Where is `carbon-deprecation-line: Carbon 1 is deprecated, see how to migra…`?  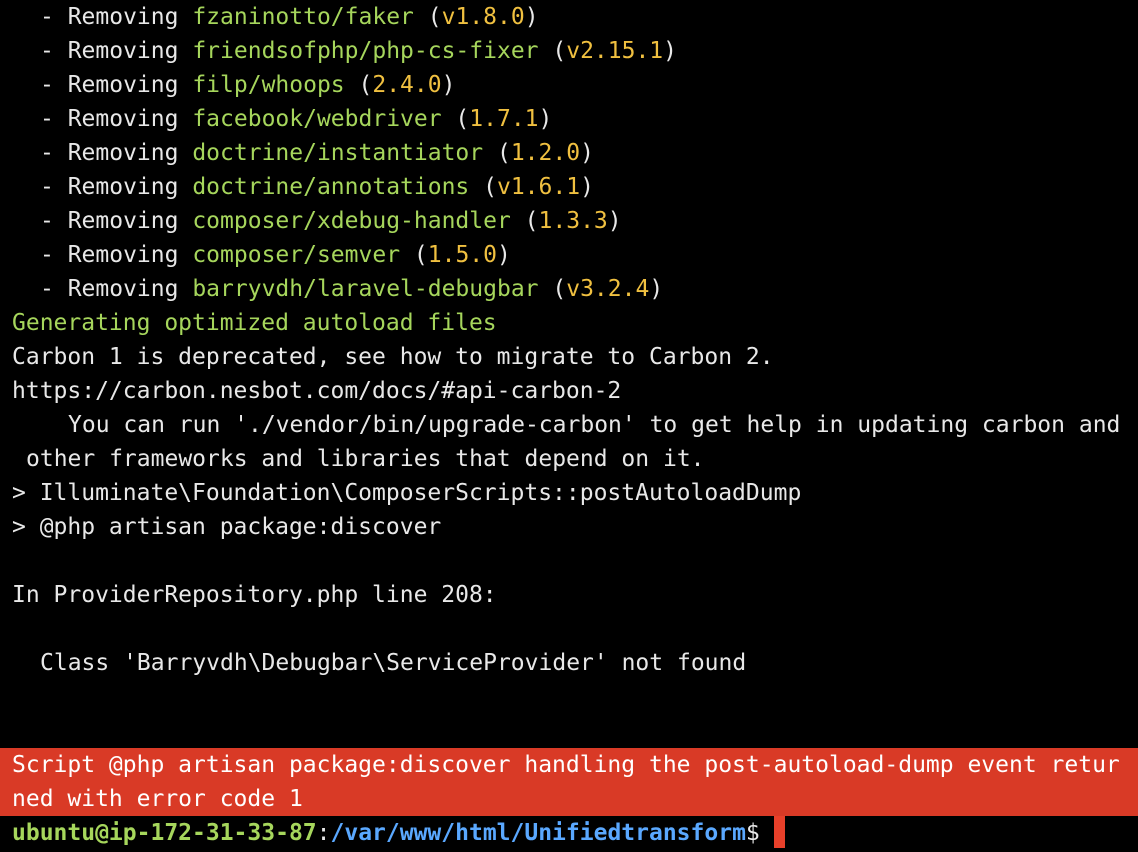 carbon-deprecation-line: Carbon 1 is deprecated, see how to migra… is located at coordinates (393, 357).